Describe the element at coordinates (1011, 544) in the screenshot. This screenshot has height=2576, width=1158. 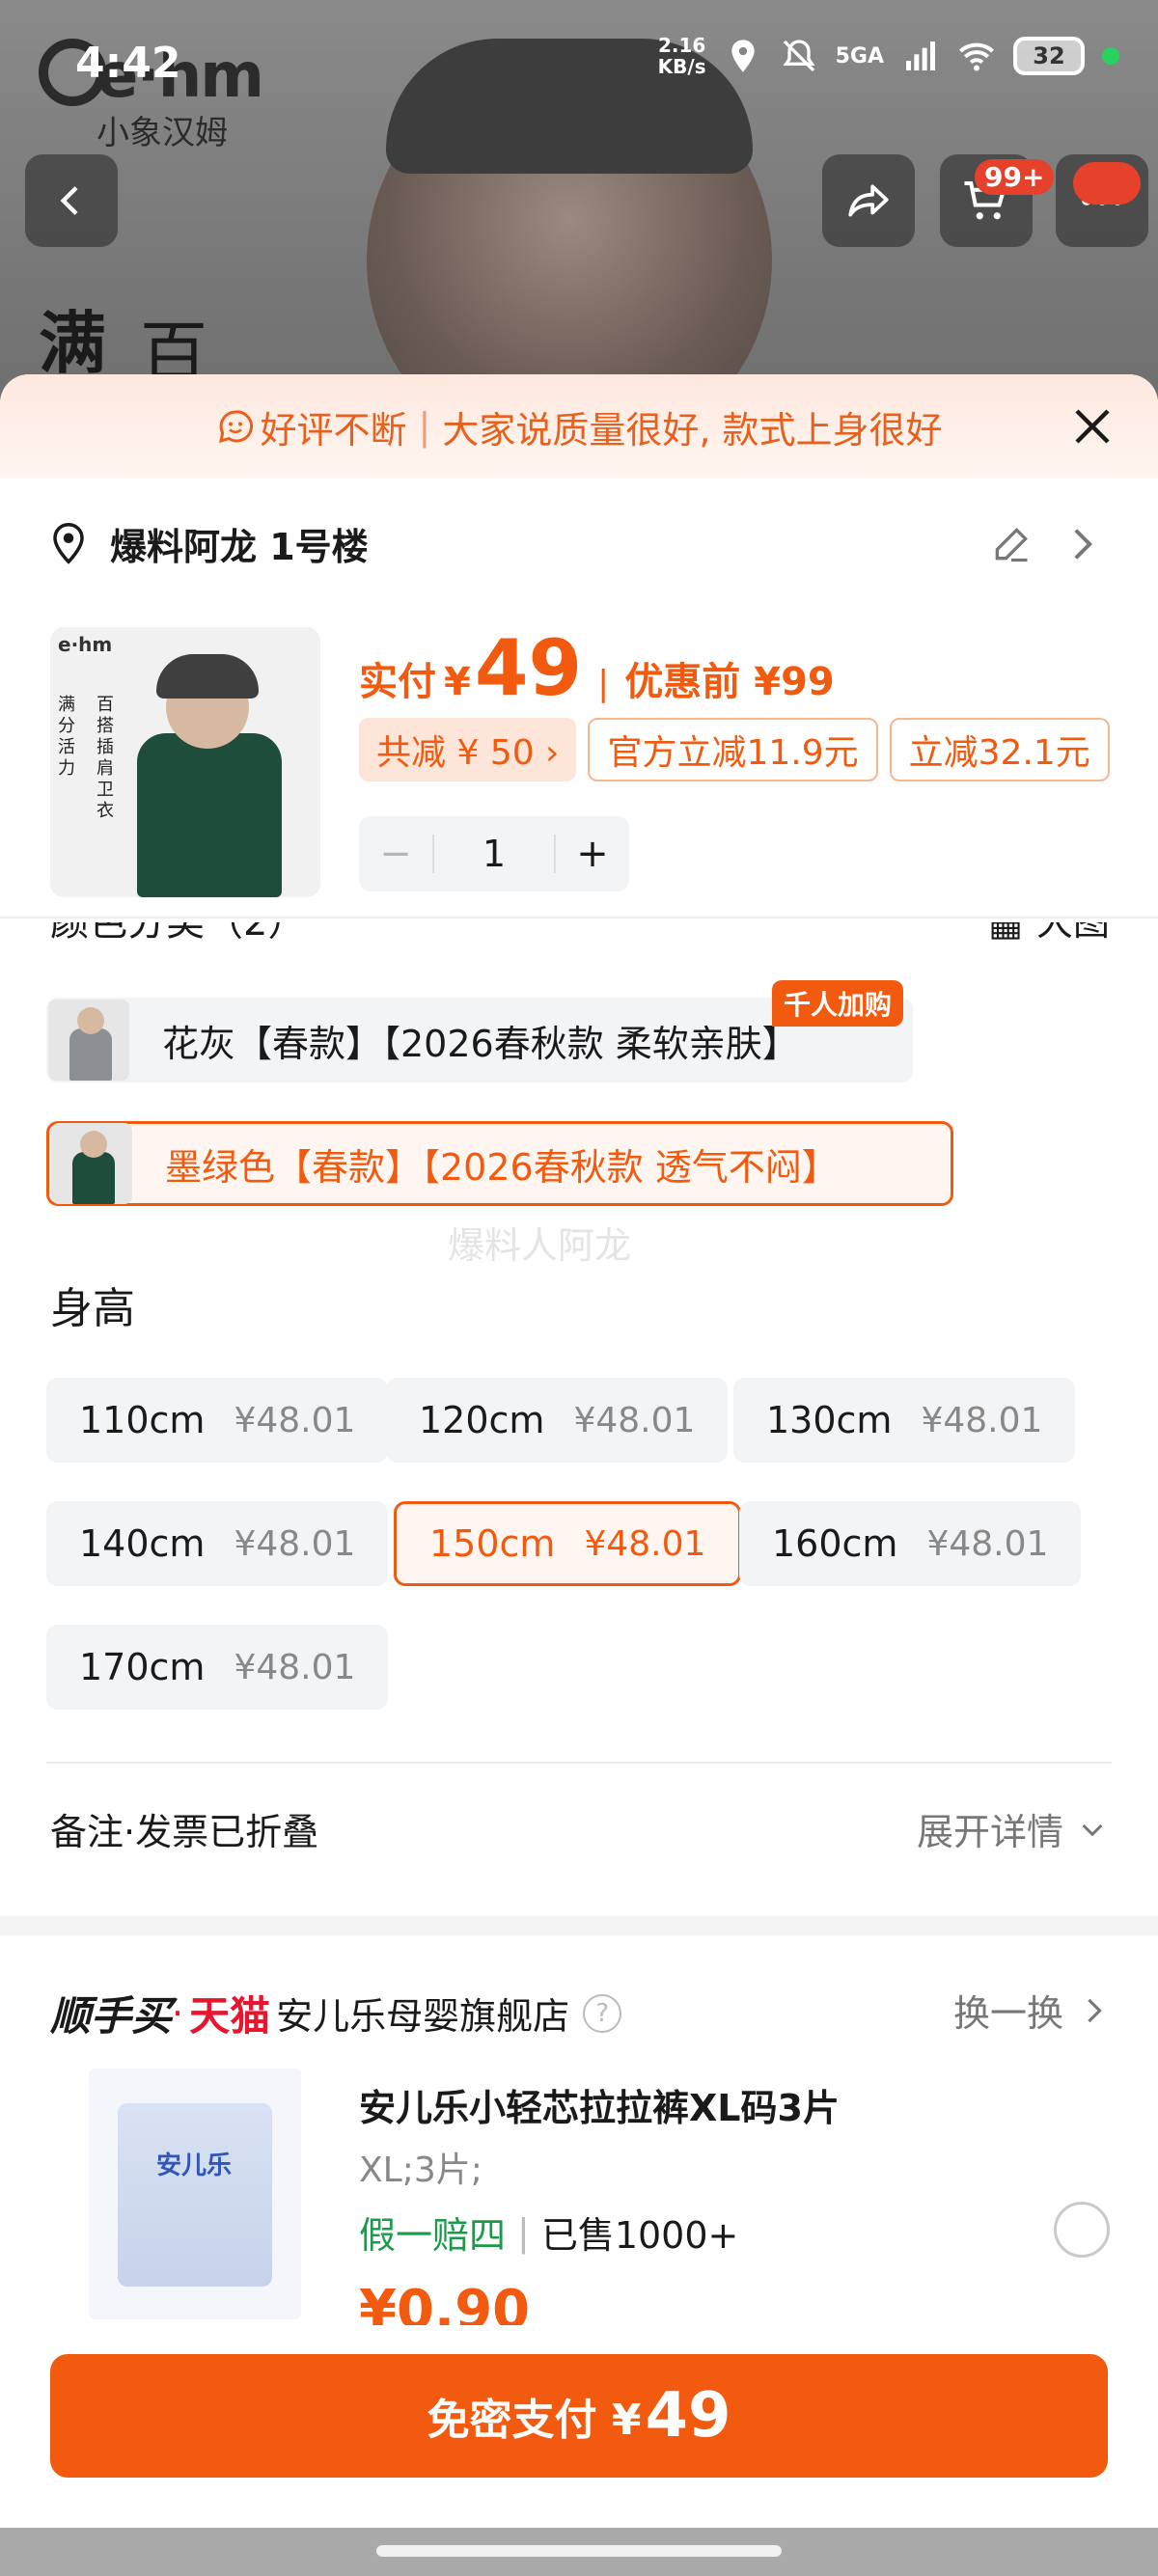
I see `edit-icon` at that location.